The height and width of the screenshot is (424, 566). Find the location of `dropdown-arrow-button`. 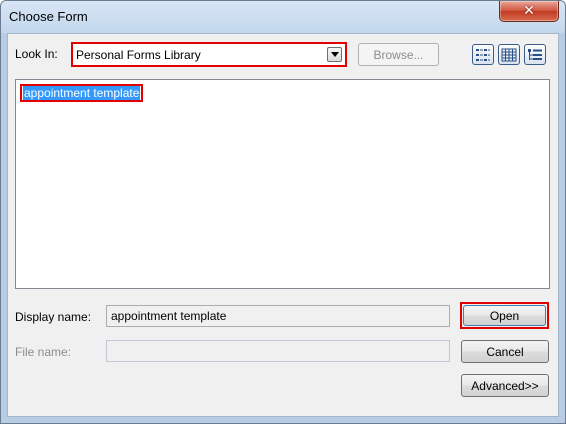

dropdown-arrow-button is located at coordinates (334, 54).